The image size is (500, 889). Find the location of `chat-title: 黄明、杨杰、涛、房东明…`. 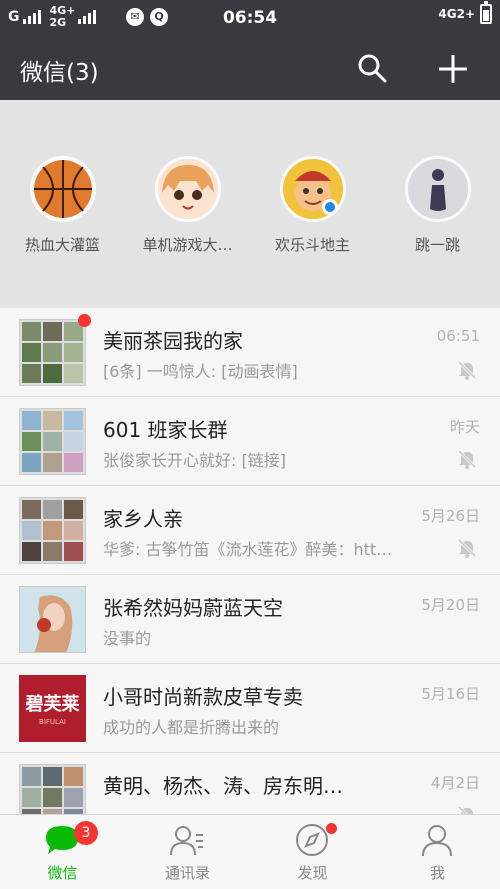

chat-title: 黄明、杨杰、涛、房东明… is located at coordinates (223, 786).